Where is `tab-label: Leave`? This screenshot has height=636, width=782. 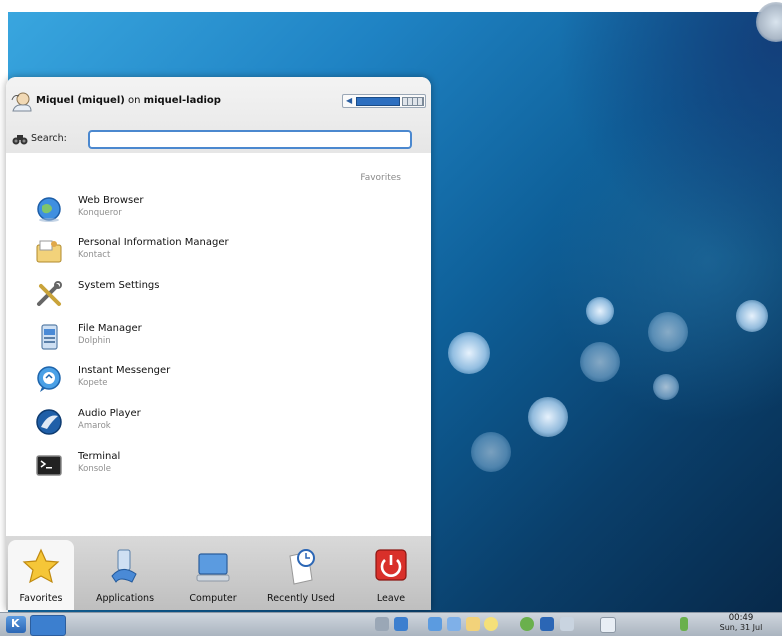 tab-label: Leave is located at coordinates (391, 598).